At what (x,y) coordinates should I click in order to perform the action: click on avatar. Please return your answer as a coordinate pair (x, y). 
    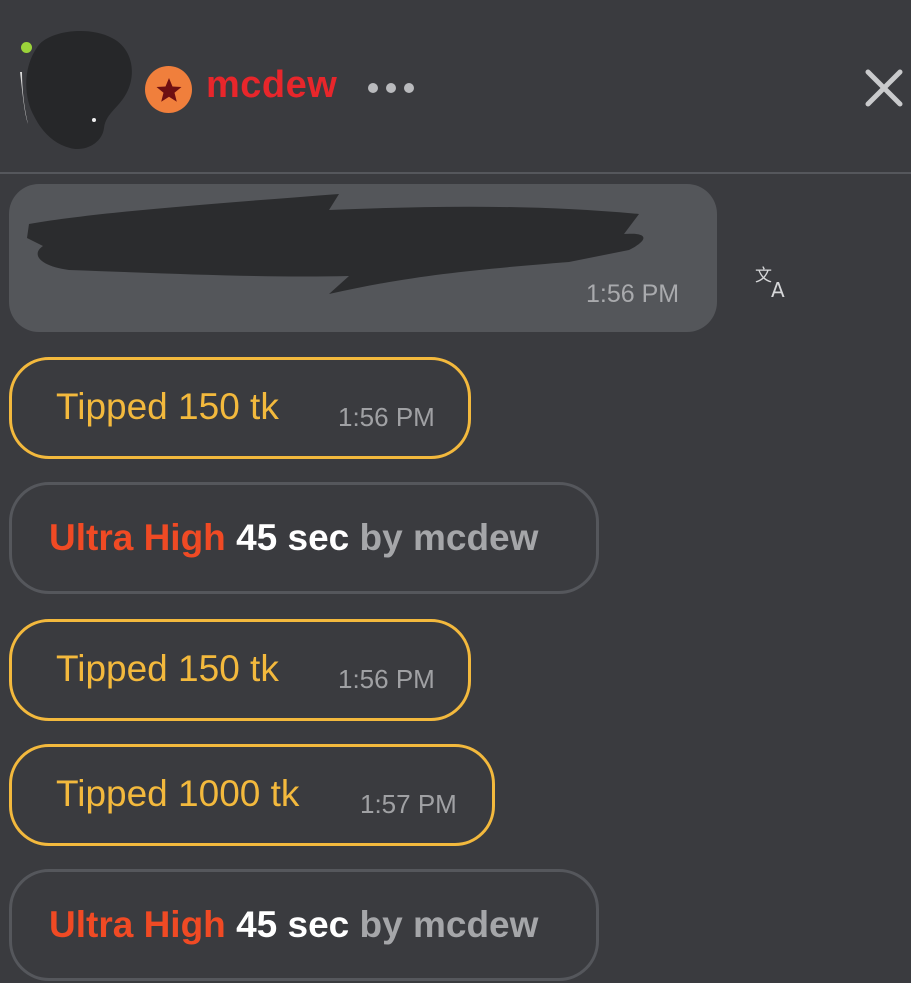
    Looking at the image, I should click on (79, 90).